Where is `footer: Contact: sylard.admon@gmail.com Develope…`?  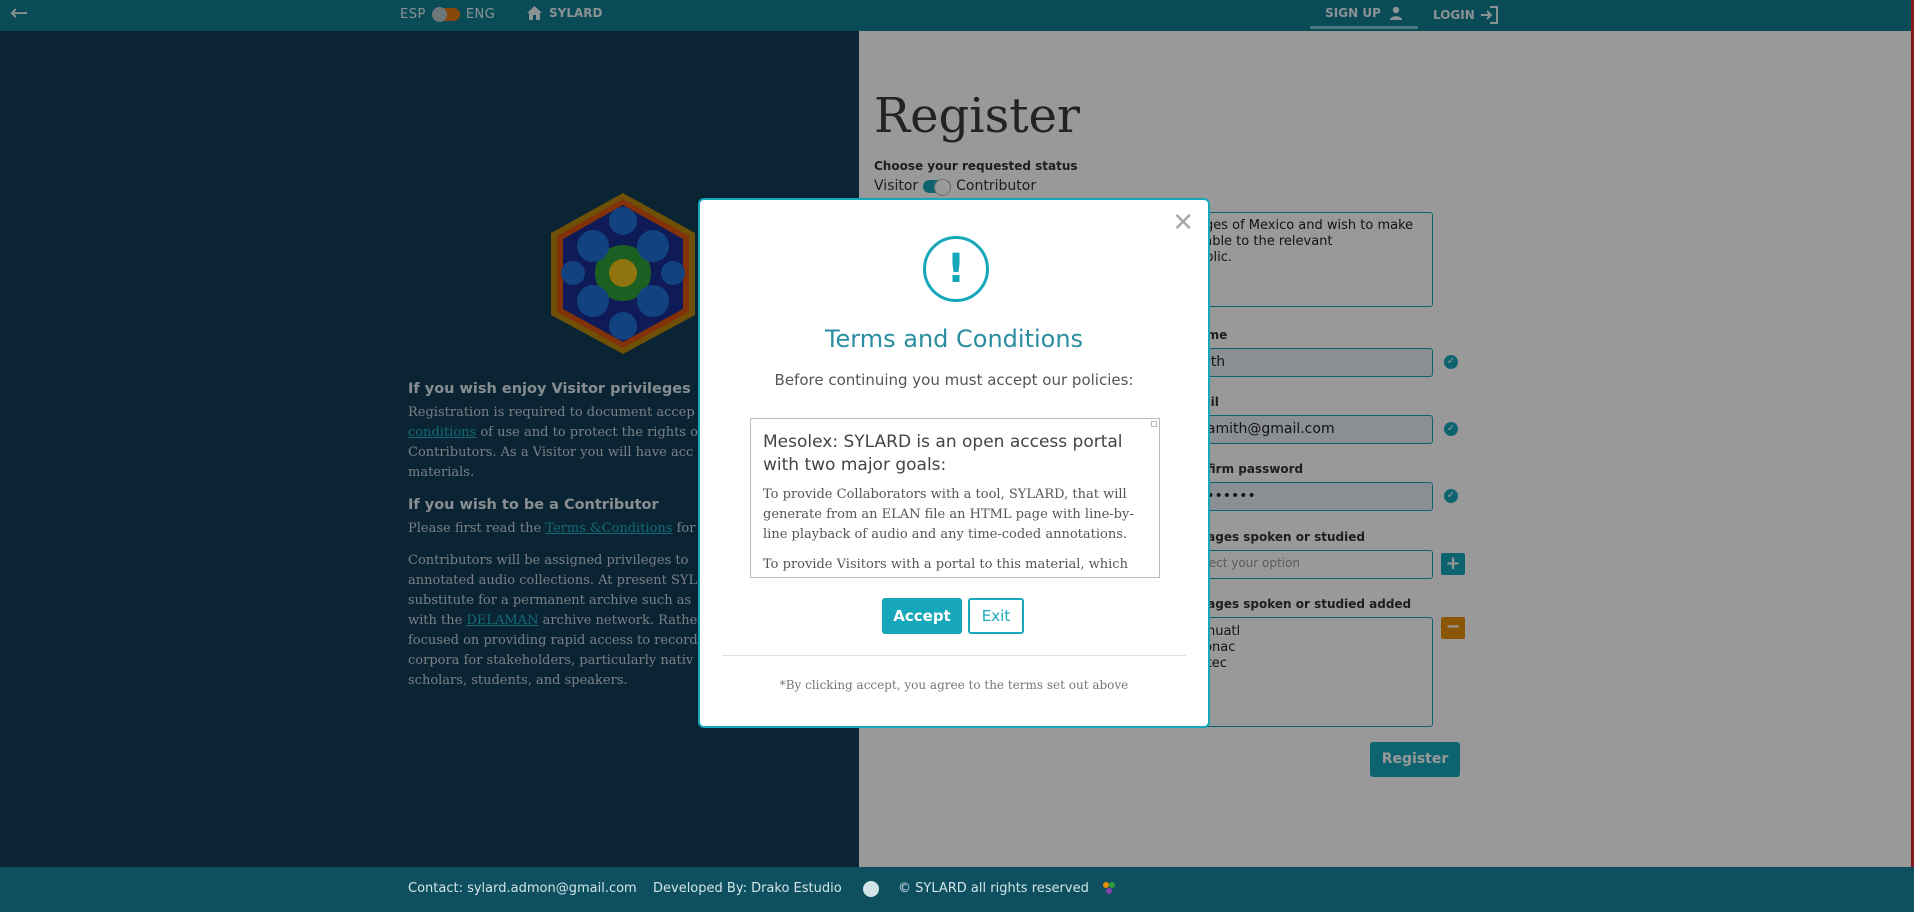 footer: Contact: sylard.admon@gmail.com Develope… is located at coordinates (957, 889).